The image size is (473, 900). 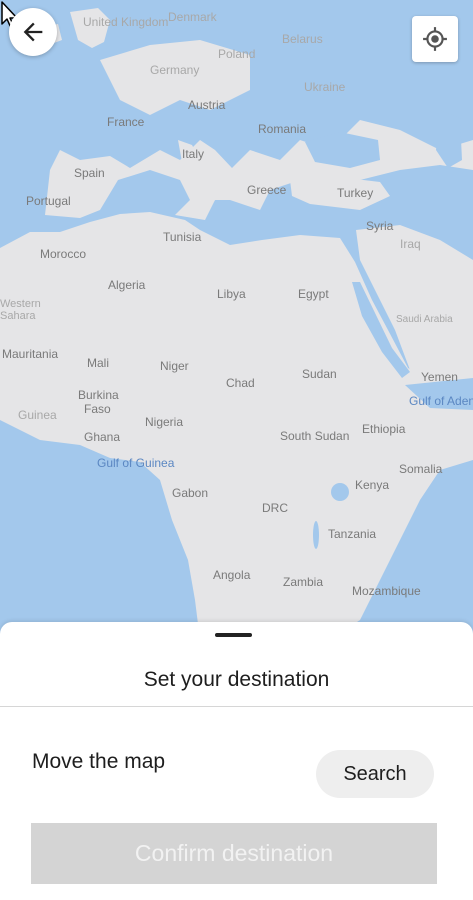 I want to click on back-button, so click(x=33, y=32).